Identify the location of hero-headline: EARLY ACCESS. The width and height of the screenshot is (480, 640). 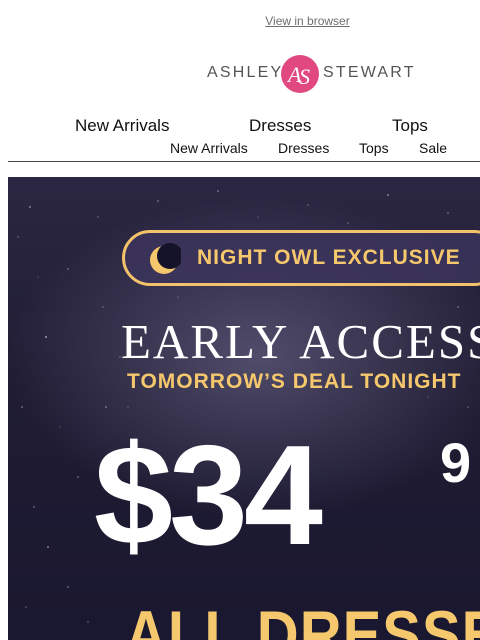
(300, 341).